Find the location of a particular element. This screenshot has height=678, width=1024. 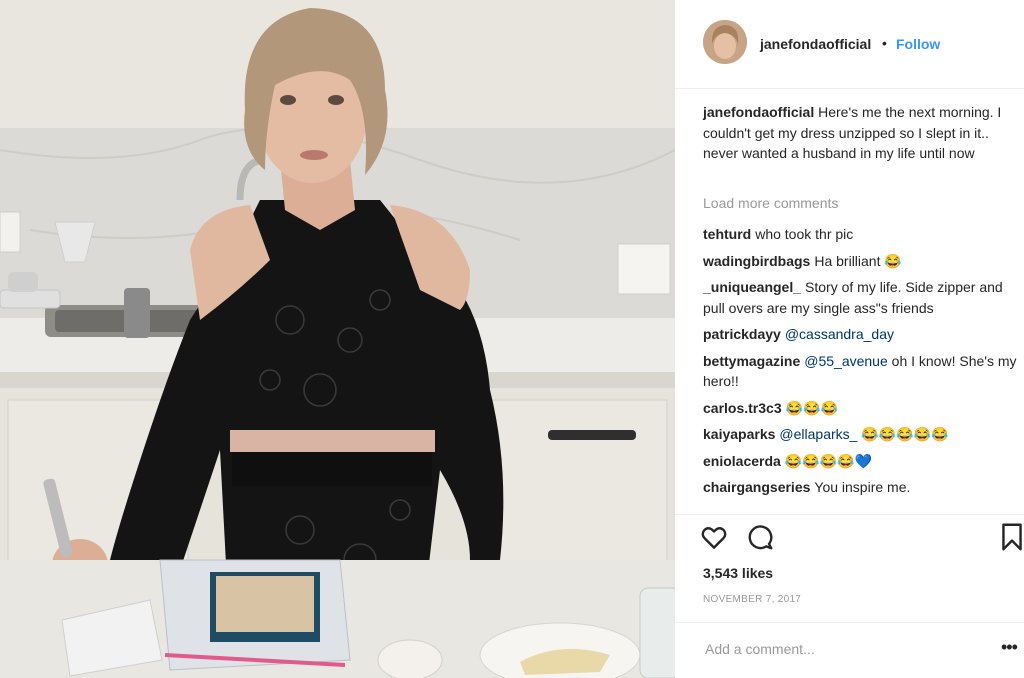

comment-mention: @55_avenue is located at coordinates (846, 361).